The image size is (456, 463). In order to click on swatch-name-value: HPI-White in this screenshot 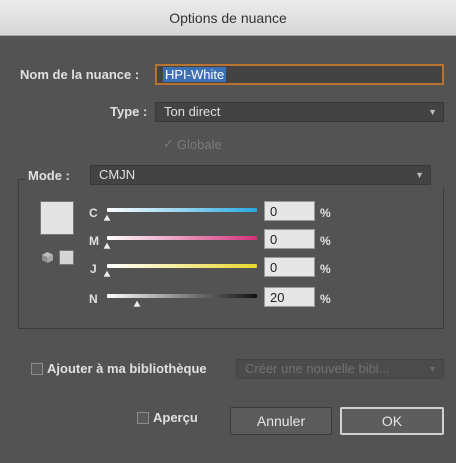, I will do `click(195, 74)`.